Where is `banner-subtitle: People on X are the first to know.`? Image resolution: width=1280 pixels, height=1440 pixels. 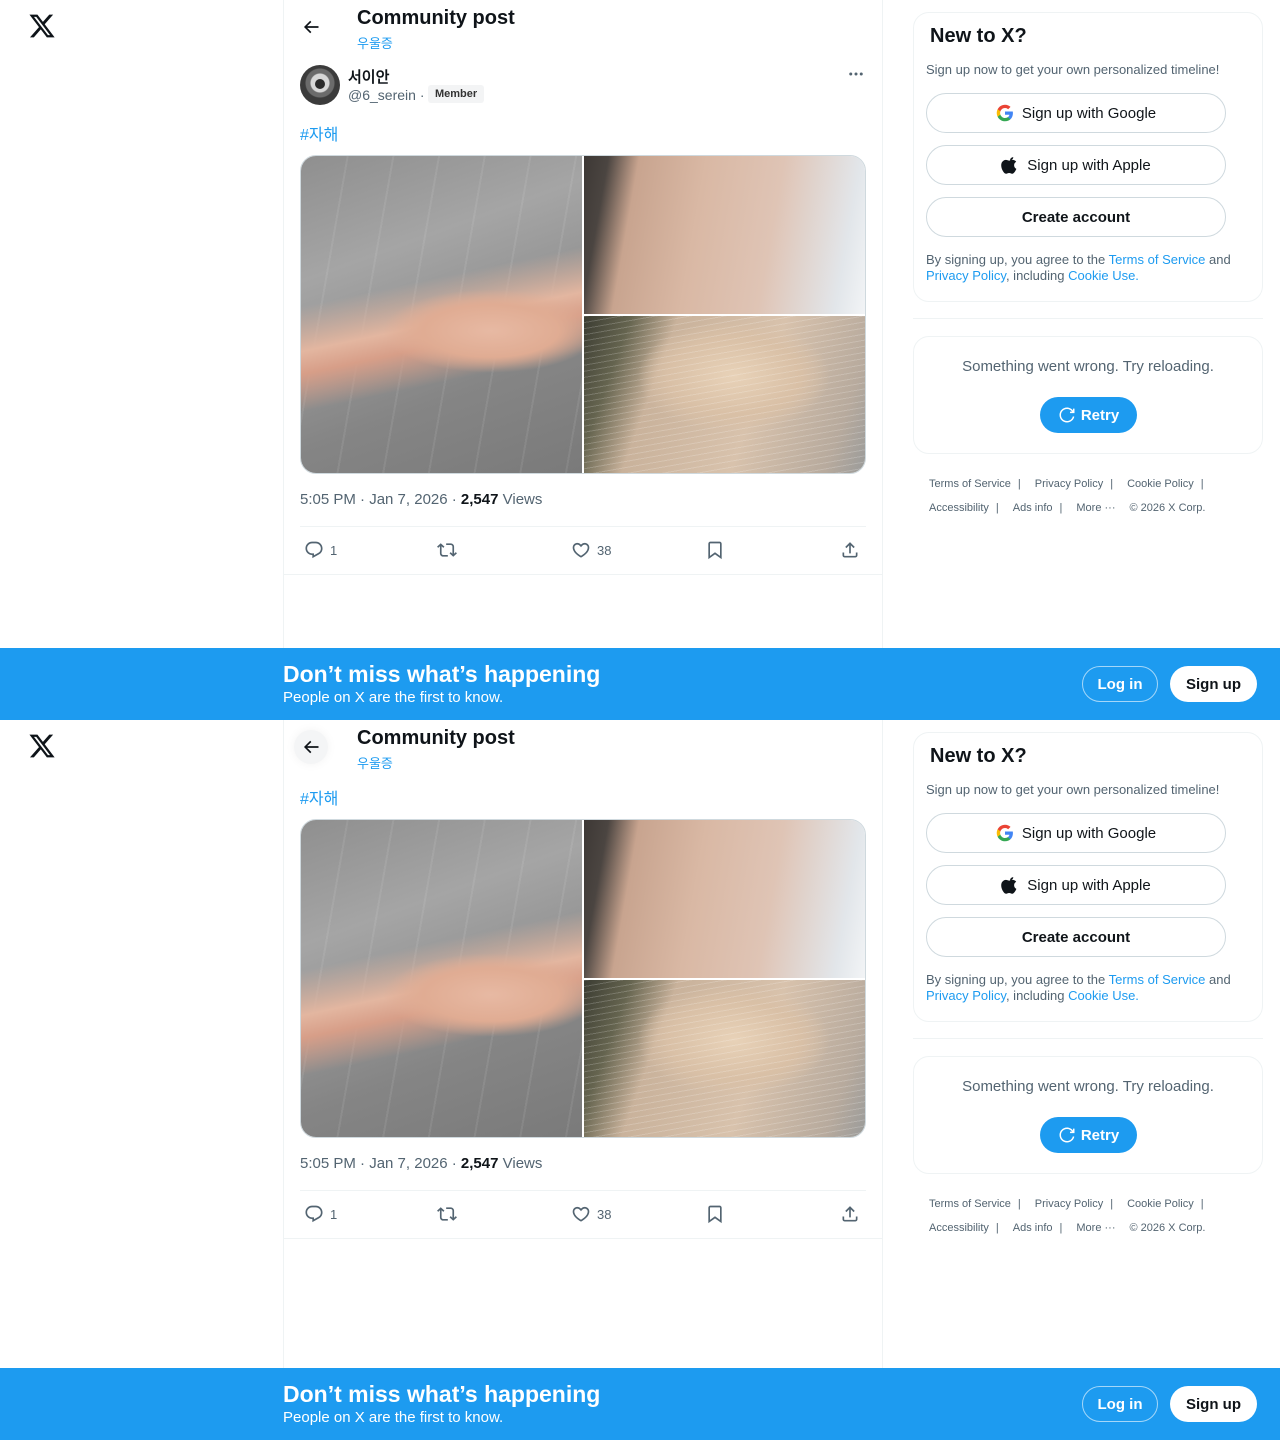 banner-subtitle: People on X are the first to know. is located at coordinates (393, 697).